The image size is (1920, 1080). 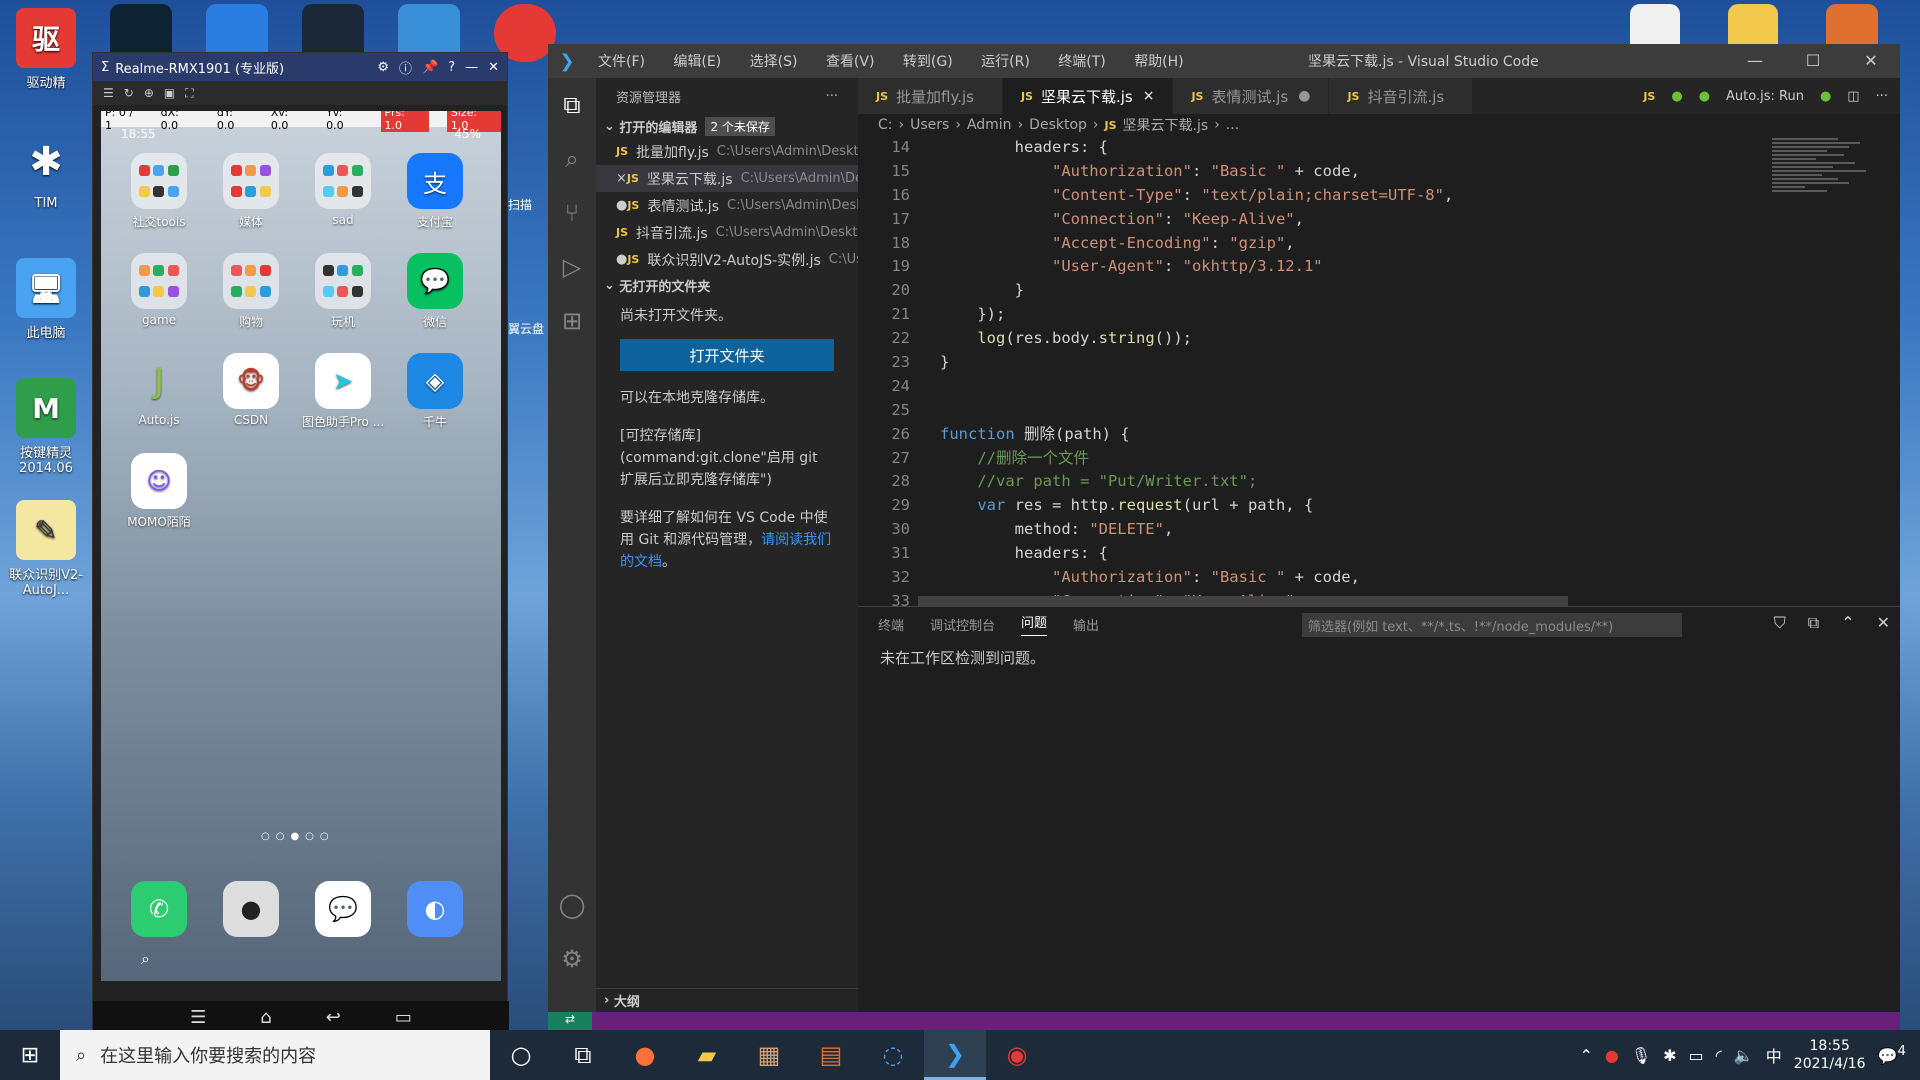 I want to click on app-icon: ◌, so click(x=893, y=1055).